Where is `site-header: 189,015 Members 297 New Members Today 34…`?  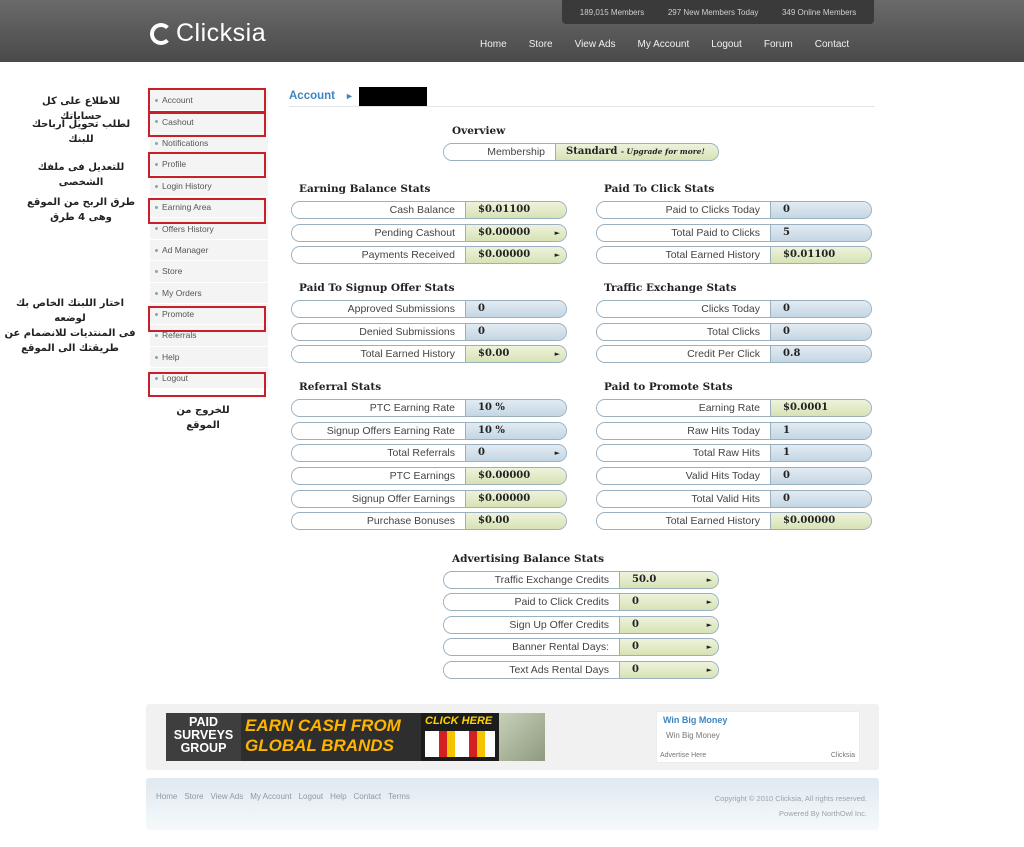 site-header: 189,015 Members 297 New Members Today 34… is located at coordinates (512, 31).